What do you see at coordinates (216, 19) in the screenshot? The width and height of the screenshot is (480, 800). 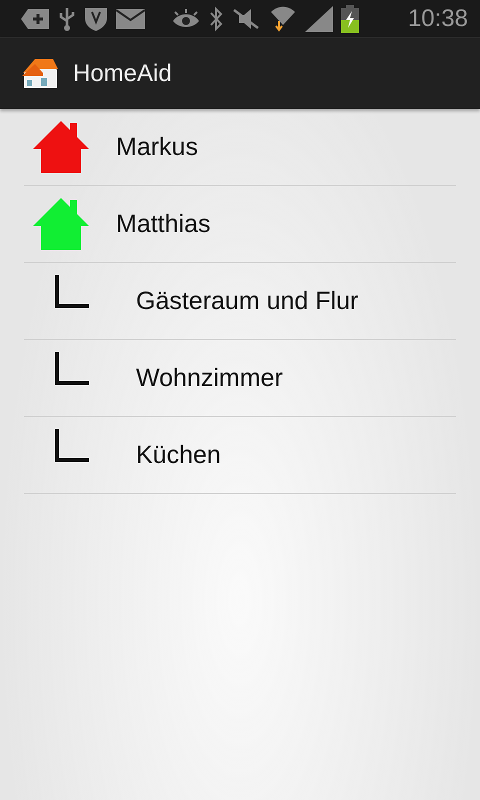 I see `bluetooth-icon` at bounding box center [216, 19].